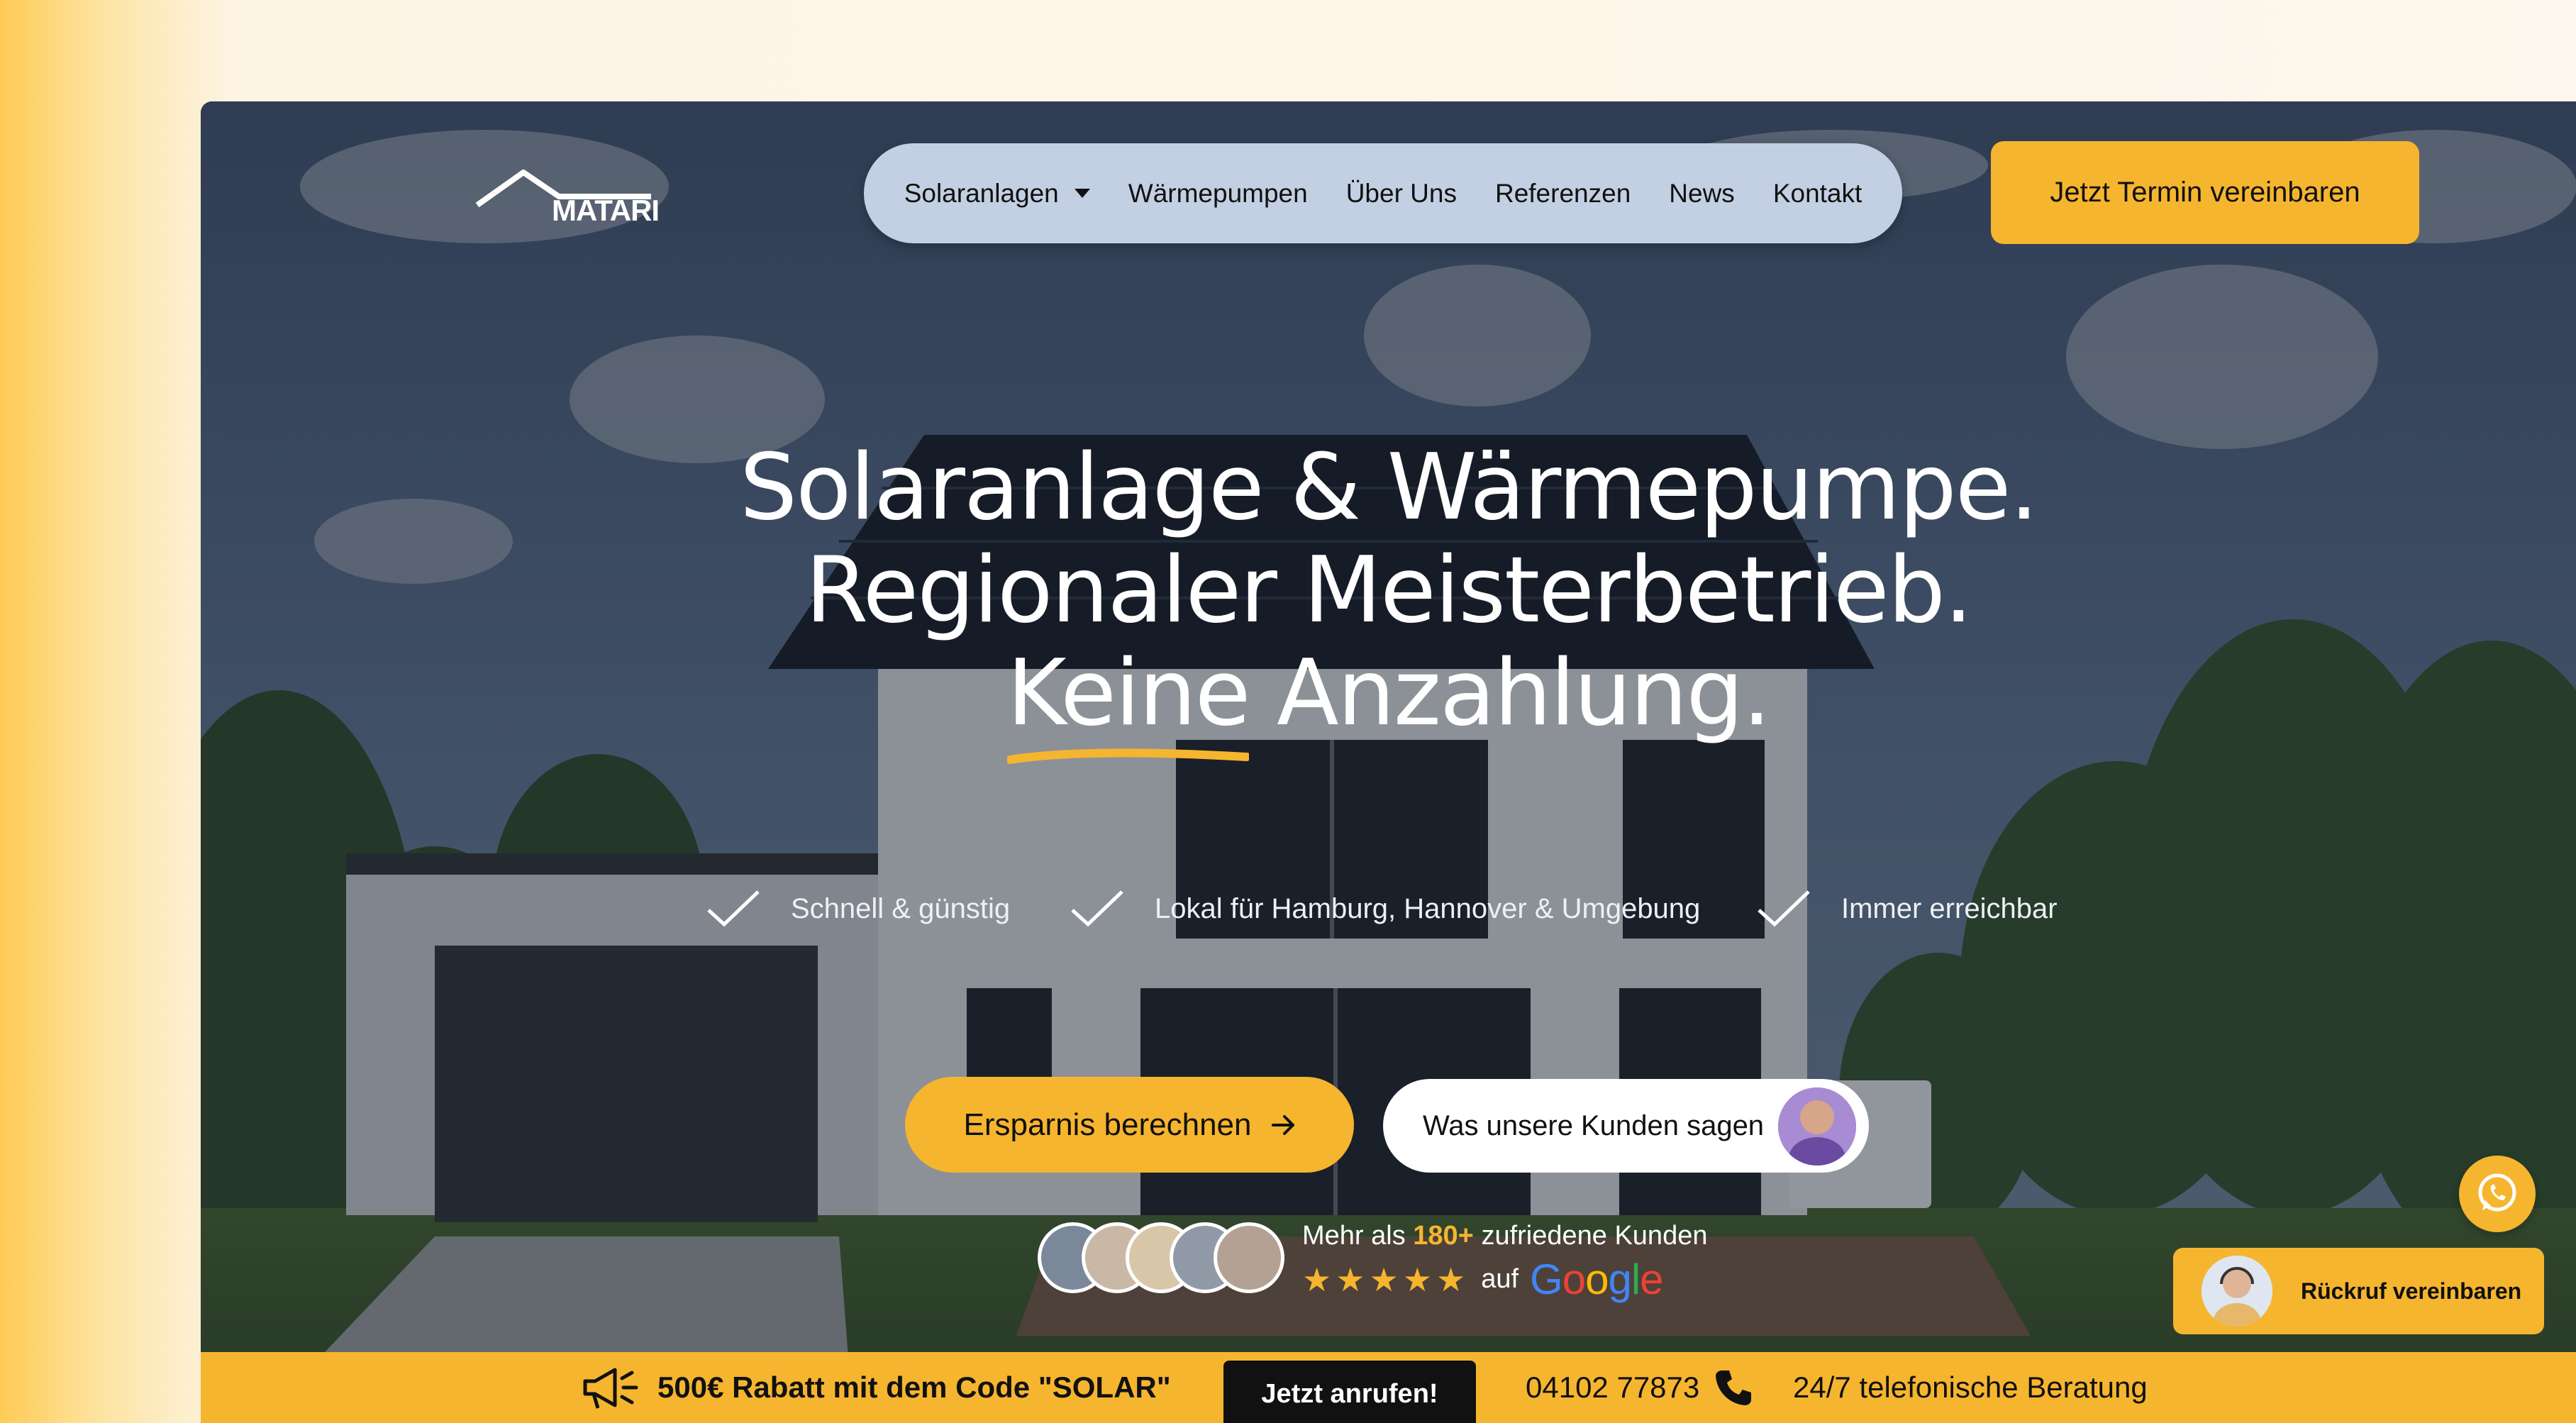 Image resolution: width=2576 pixels, height=1423 pixels. What do you see at coordinates (1388, 488) in the screenshot?
I see `hero-headline-line-1: Solaranlage & Wärmepumpe.` at bounding box center [1388, 488].